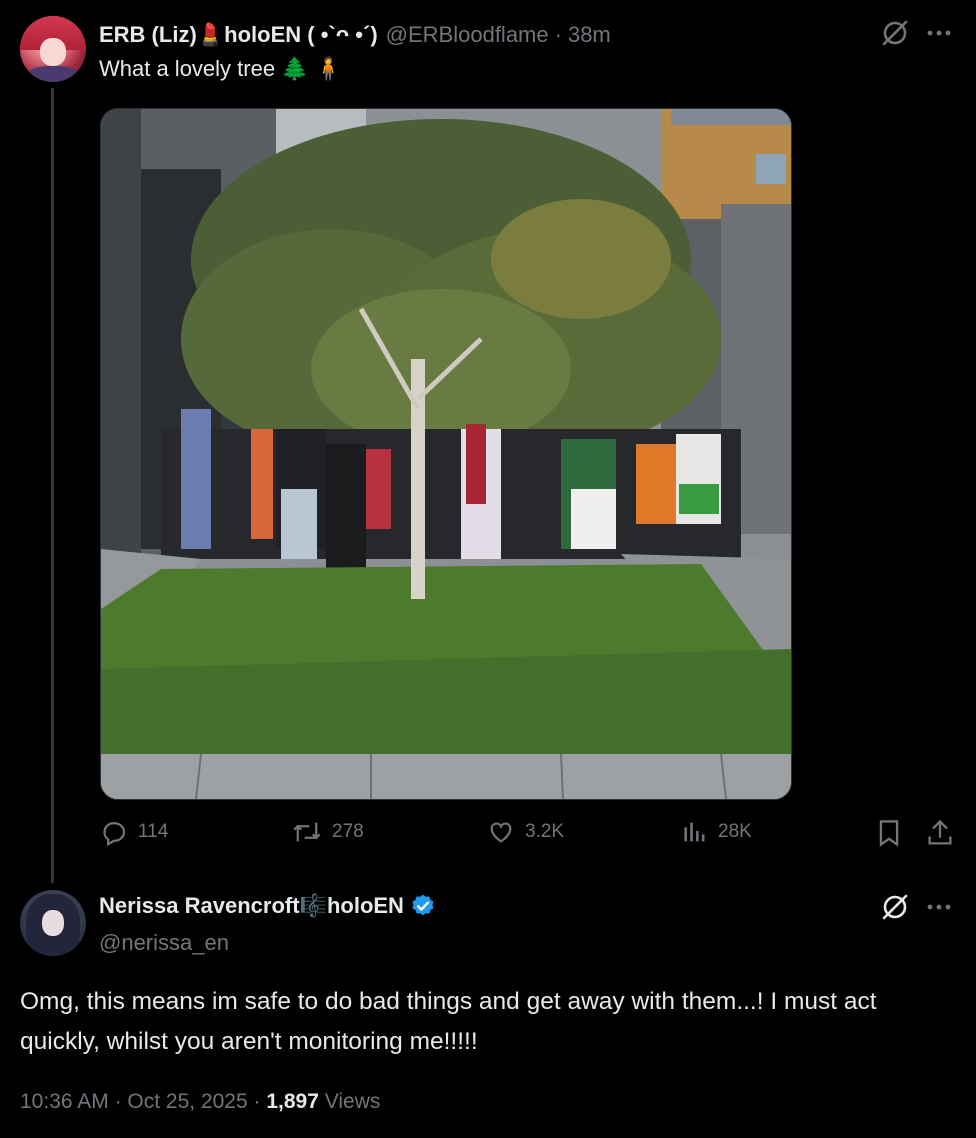 Image resolution: width=976 pixels, height=1138 pixels. Describe the element at coordinates (221, 68) in the screenshot. I see `tweet-text: What a lovely tree 🌲 🧍` at that location.